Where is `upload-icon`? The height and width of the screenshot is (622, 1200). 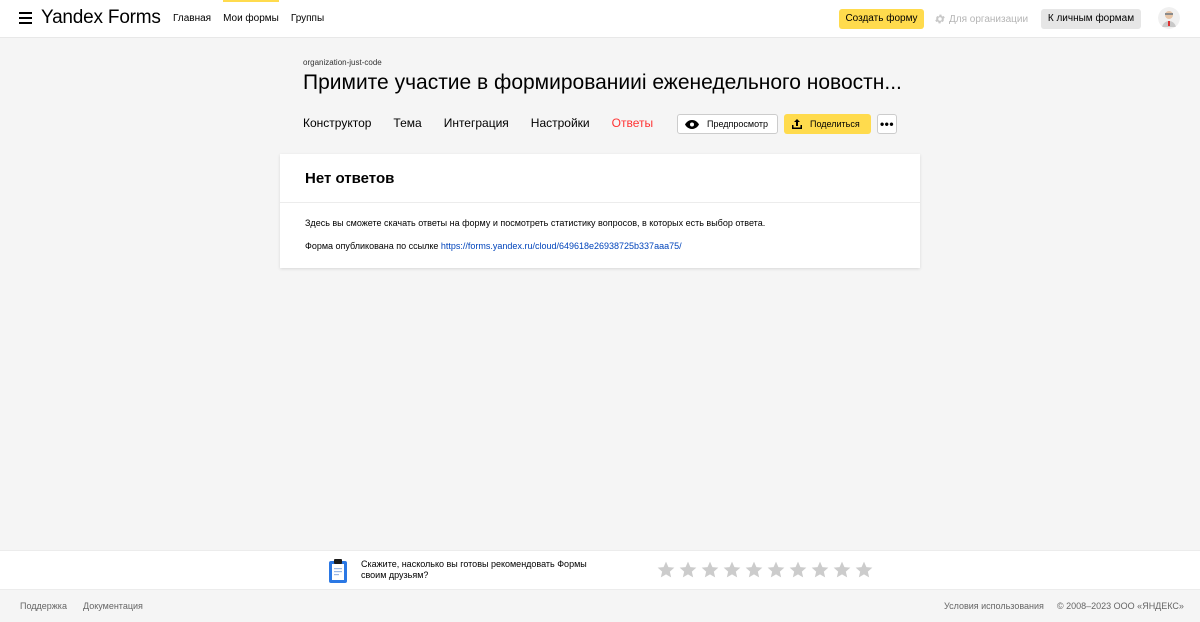
upload-icon is located at coordinates (797, 124).